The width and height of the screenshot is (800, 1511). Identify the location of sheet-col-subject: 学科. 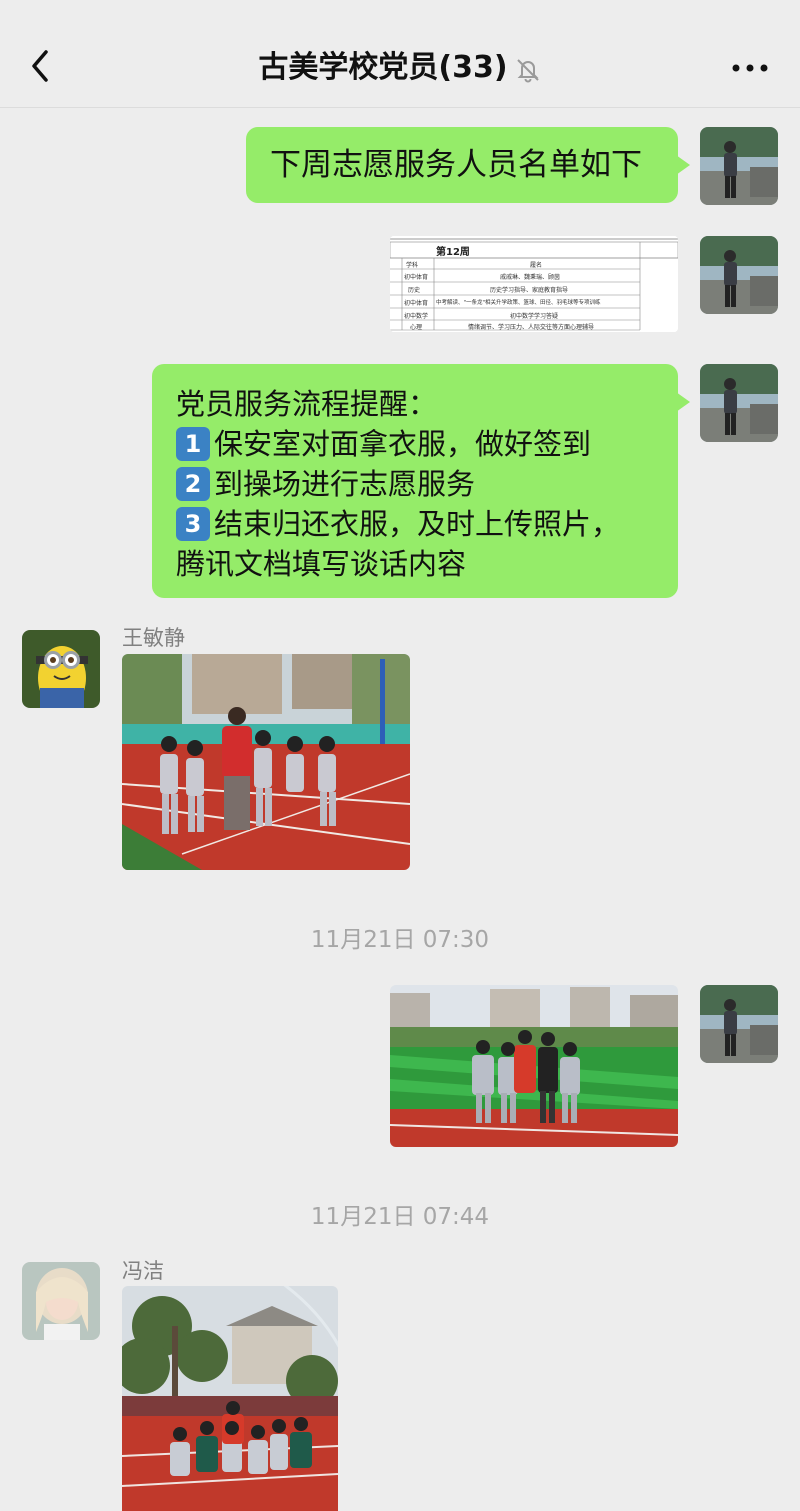
(412, 265).